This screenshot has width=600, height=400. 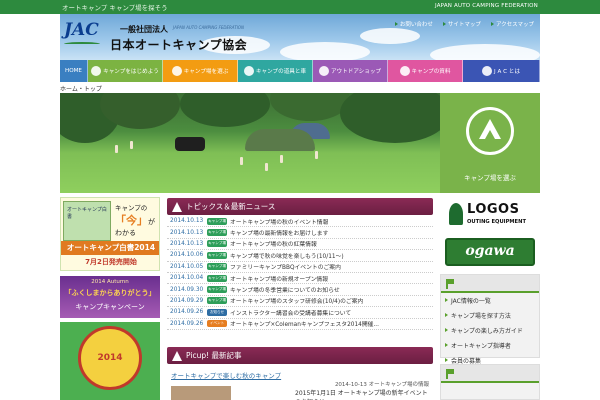 I want to click on whitepaper-cover: オートキャンプ白書, so click(x=87, y=221).